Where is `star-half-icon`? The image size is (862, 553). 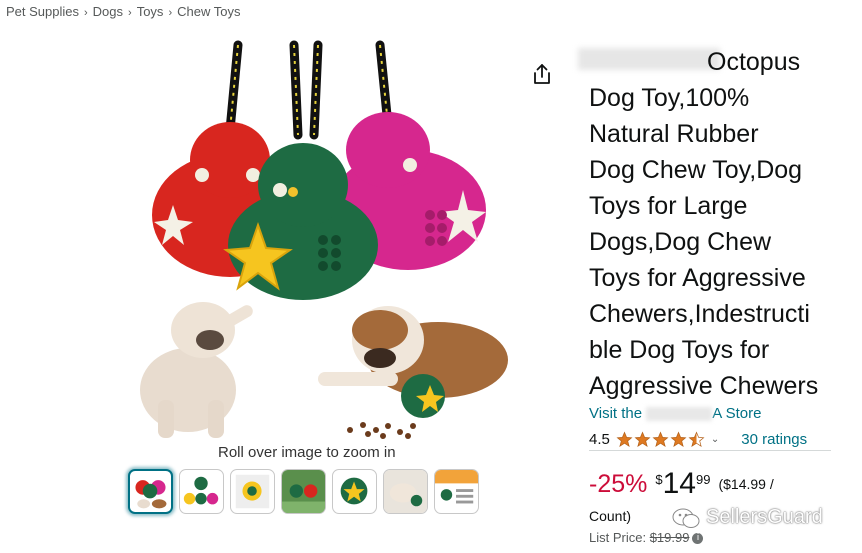
star-half-icon is located at coordinates (696, 439).